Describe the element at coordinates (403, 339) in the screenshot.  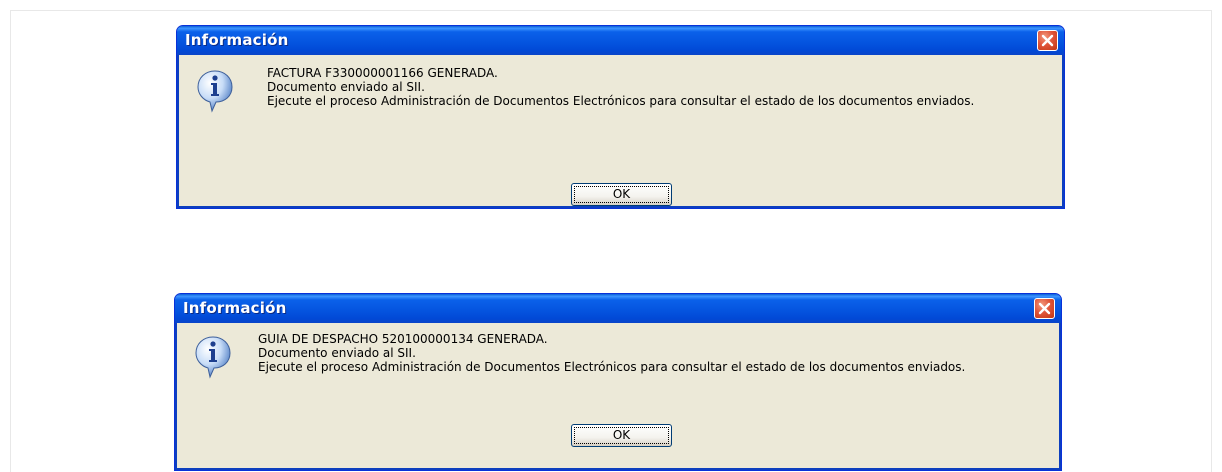
I see `message-line-1: GUIA DE DESPACHO 520100000134 GENERADA.` at that location.